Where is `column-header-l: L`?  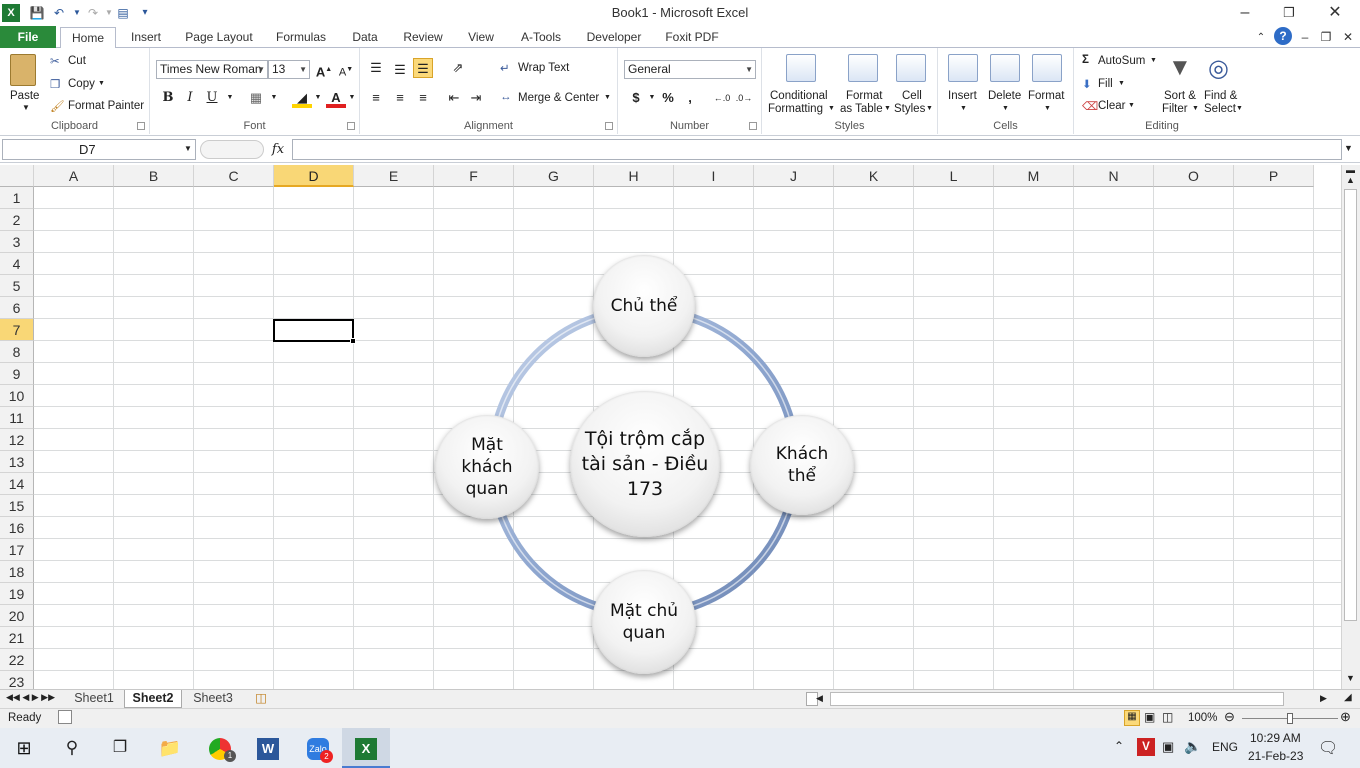 column-header-l: L is located at coordinates (954, 176).